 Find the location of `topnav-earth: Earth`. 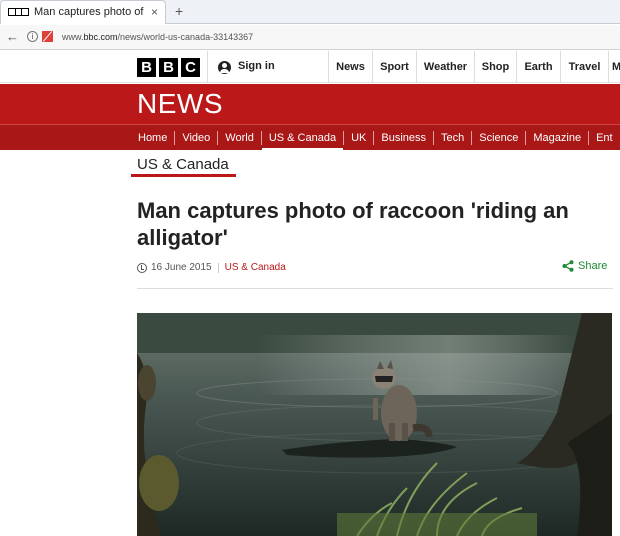

topnav-earth: Earth is located at coordinates (538, 67).